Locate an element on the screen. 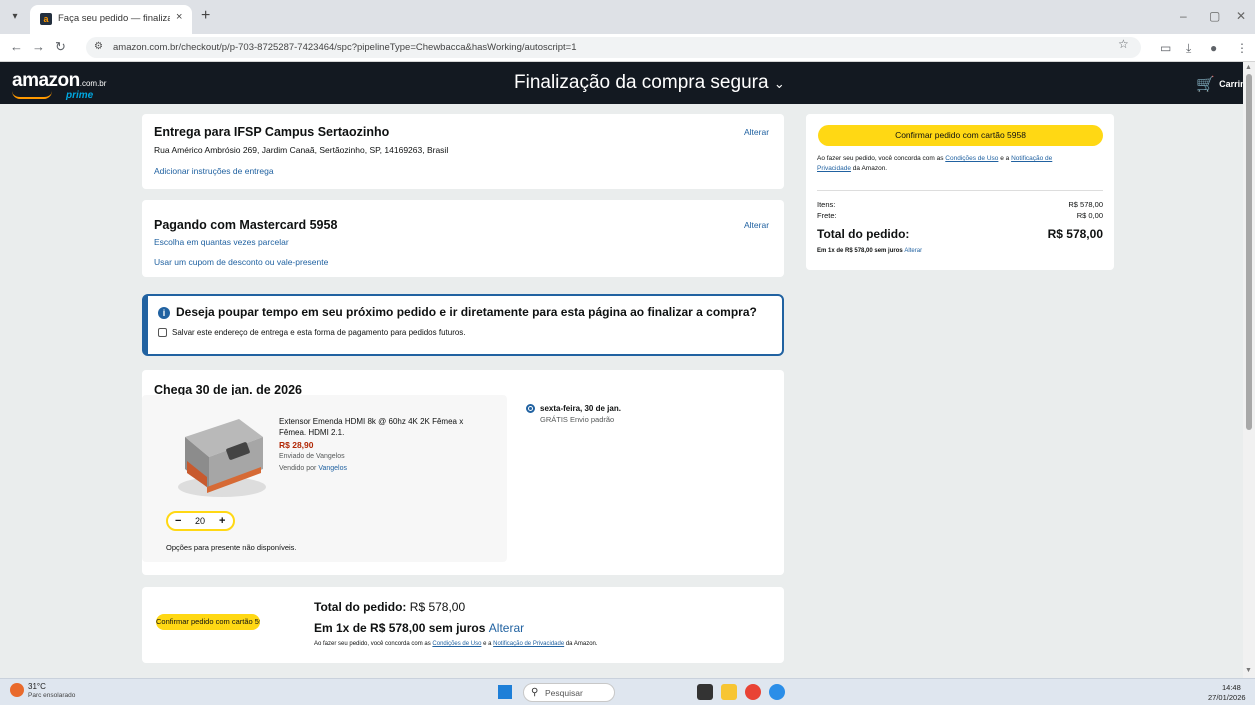 This screenshot has height=705, width=1255. new-tab-button: + is located at coordinates (205, 16).